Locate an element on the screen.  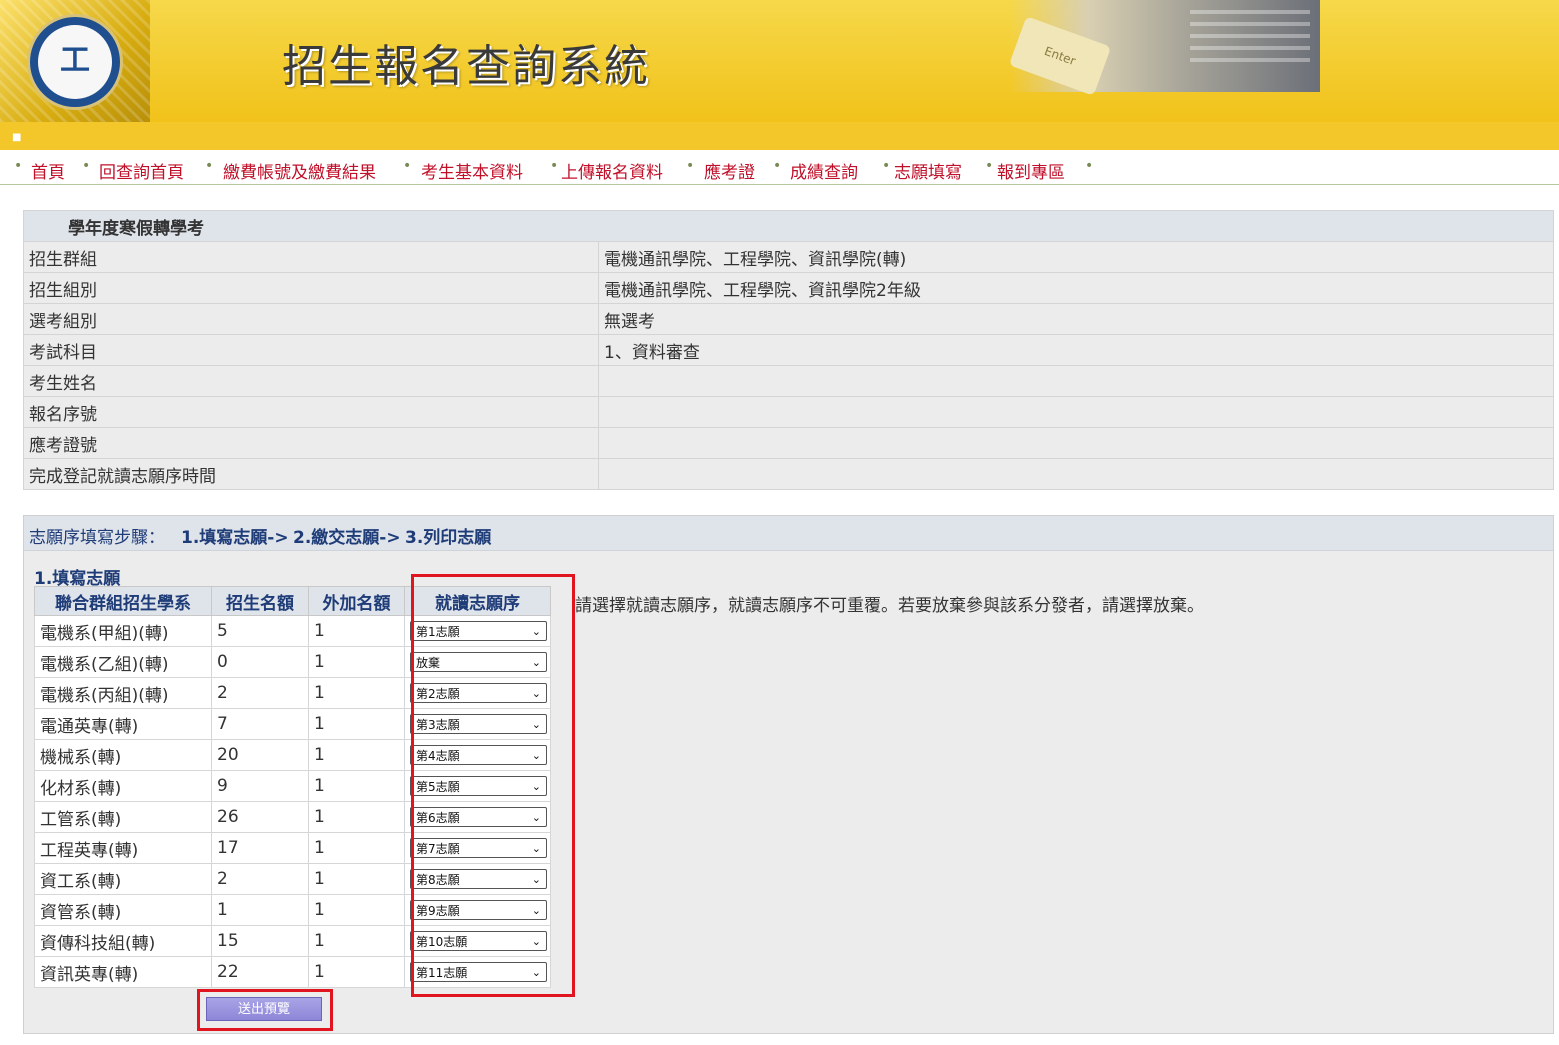
dept-cell: 工程英專(轉) is located at coordinates (123, 848).